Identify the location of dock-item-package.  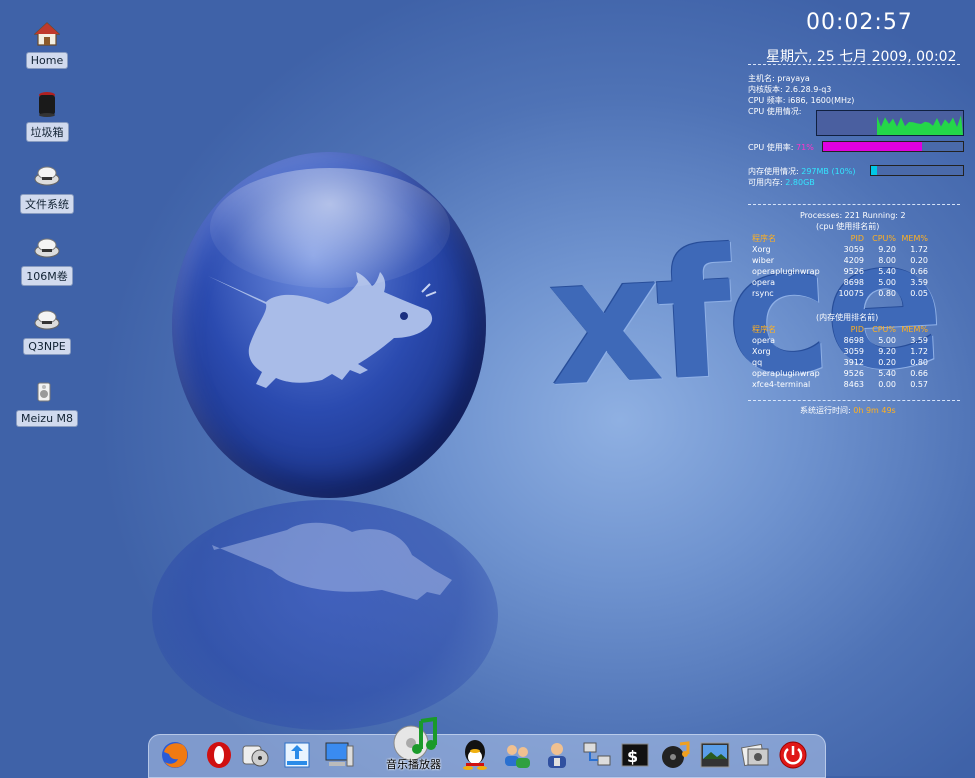
(297, 755).